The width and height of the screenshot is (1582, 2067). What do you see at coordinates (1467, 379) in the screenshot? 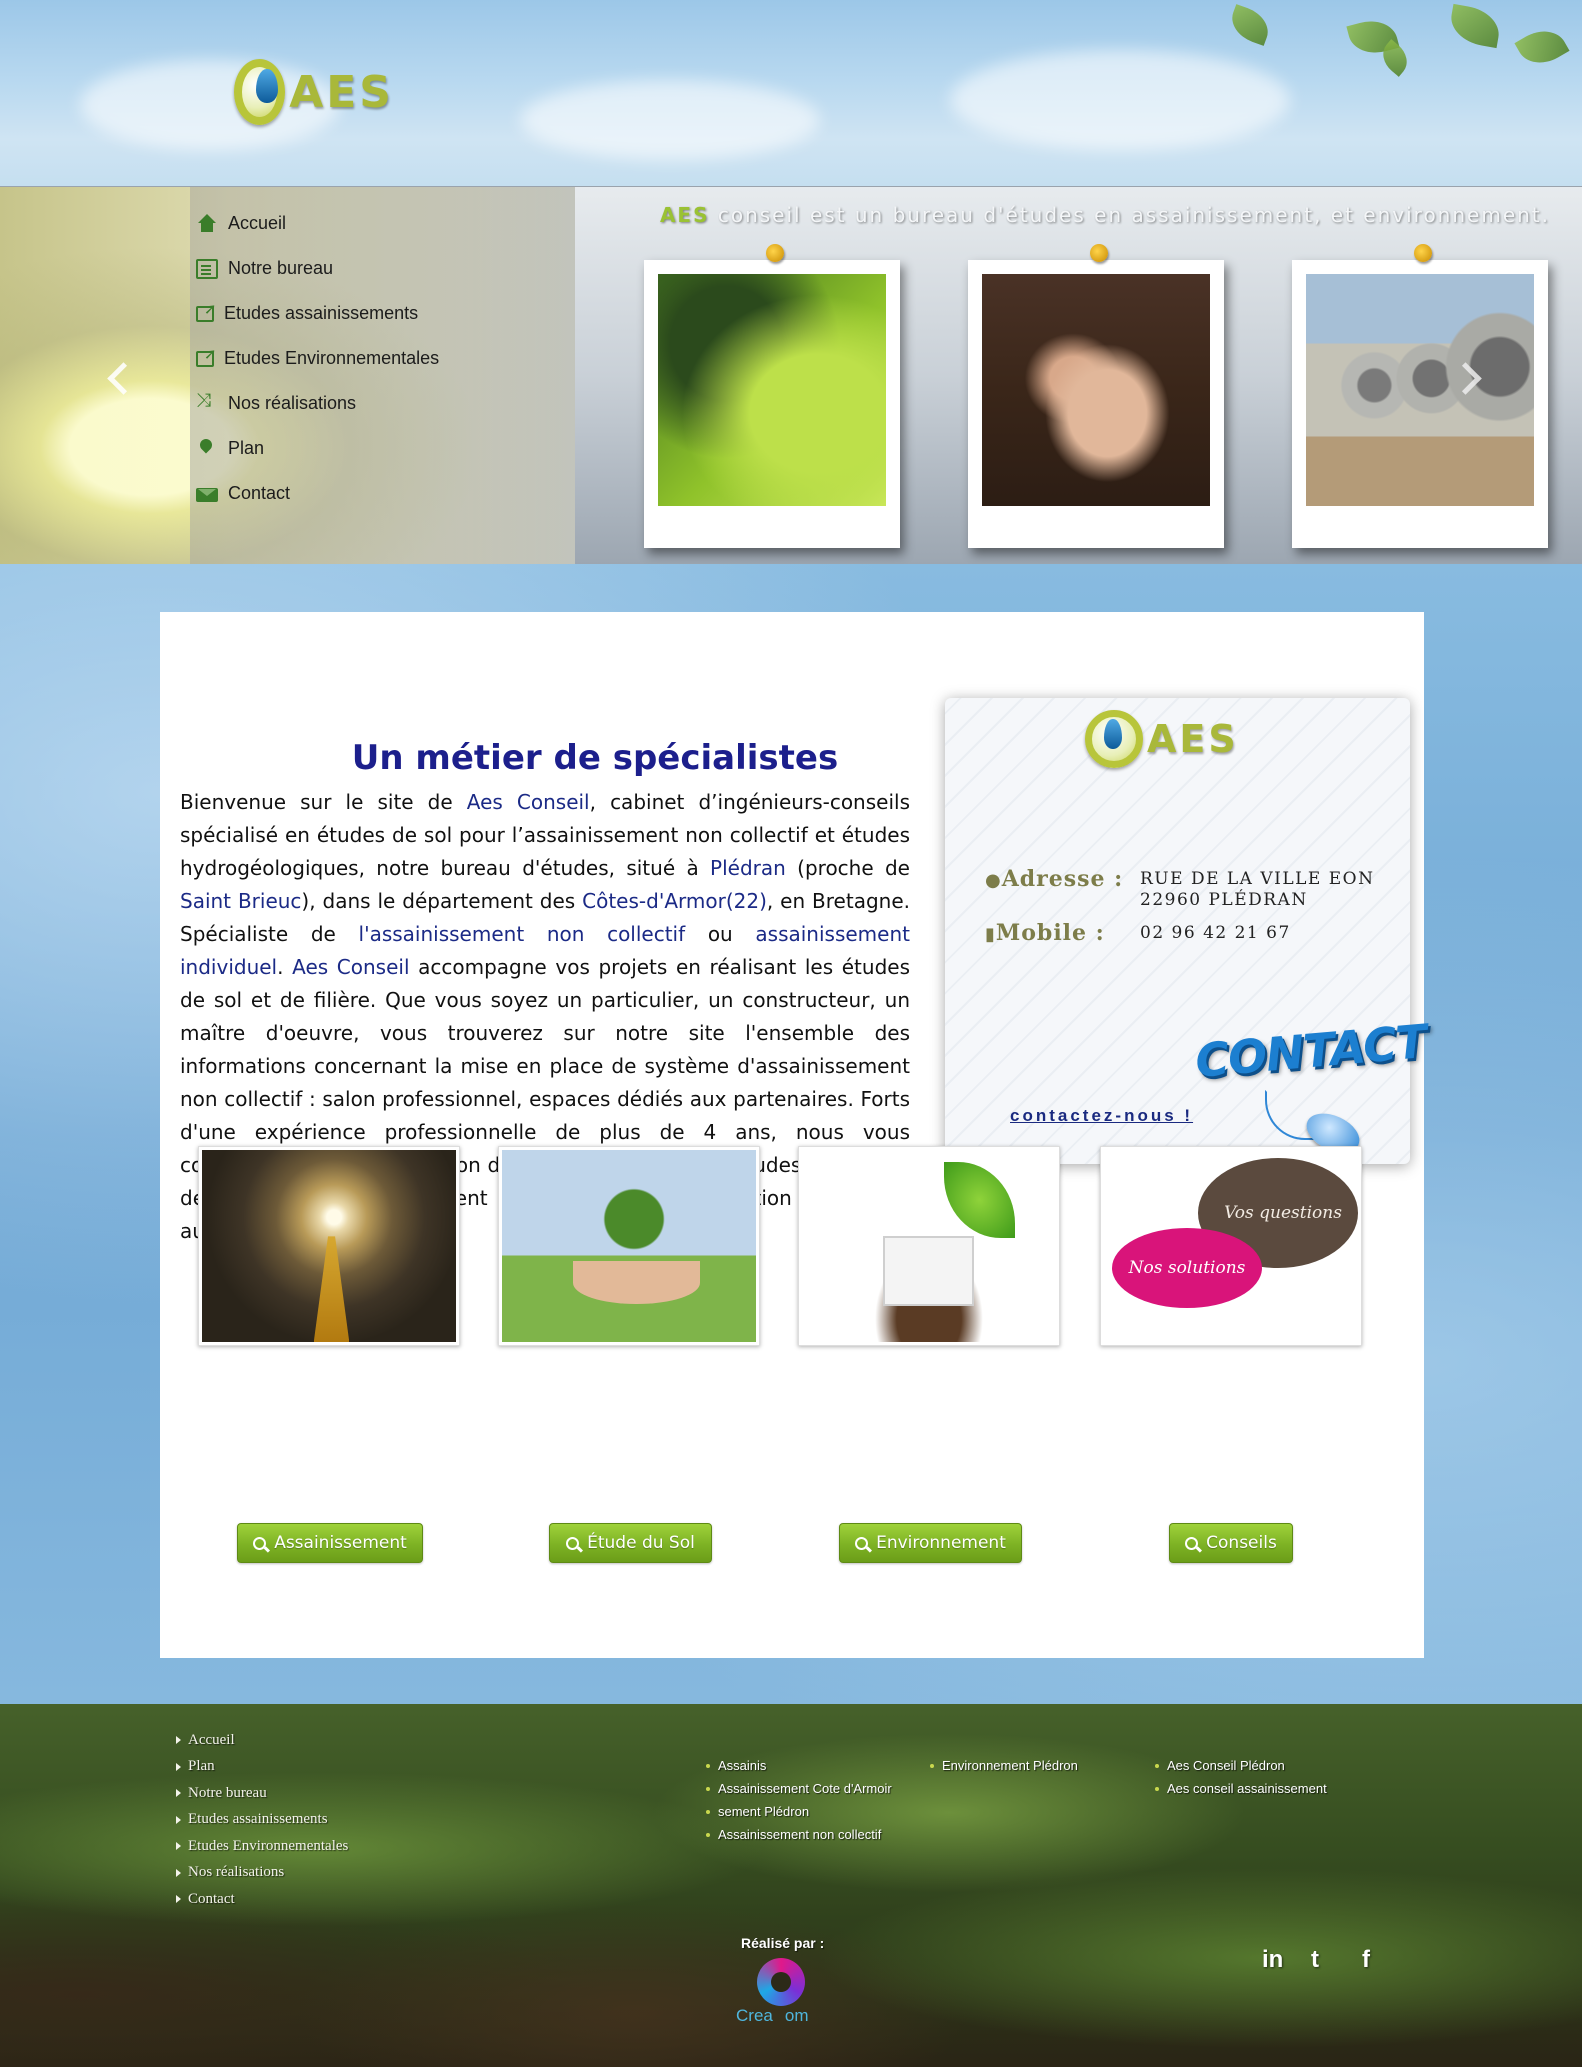
I see `chevron-right-icon` at bounding box center [1467, 379].